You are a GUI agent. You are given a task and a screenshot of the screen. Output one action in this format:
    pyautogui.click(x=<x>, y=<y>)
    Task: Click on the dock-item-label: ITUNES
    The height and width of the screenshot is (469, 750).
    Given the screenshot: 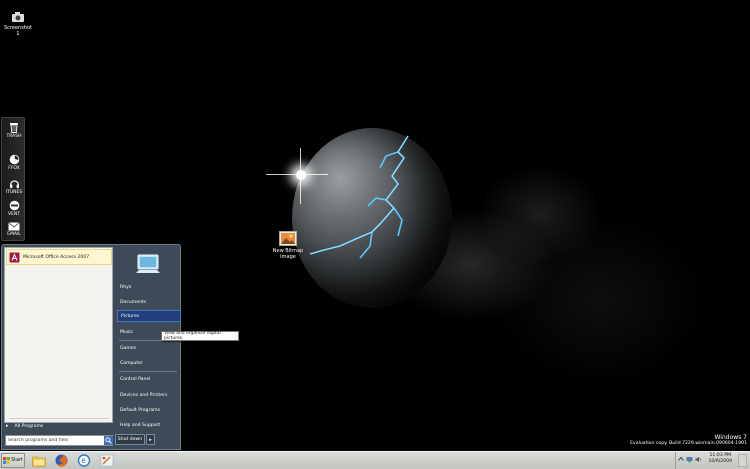 What is the action you would take?
    pyautogui.click(x=14, y=192)
    